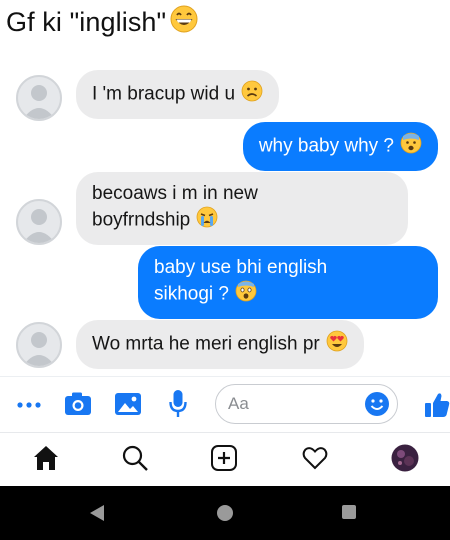  What do you see at coordinates (315, 460) in the screenshot?
I see `heart-icon` at bounding box center [315, 460].